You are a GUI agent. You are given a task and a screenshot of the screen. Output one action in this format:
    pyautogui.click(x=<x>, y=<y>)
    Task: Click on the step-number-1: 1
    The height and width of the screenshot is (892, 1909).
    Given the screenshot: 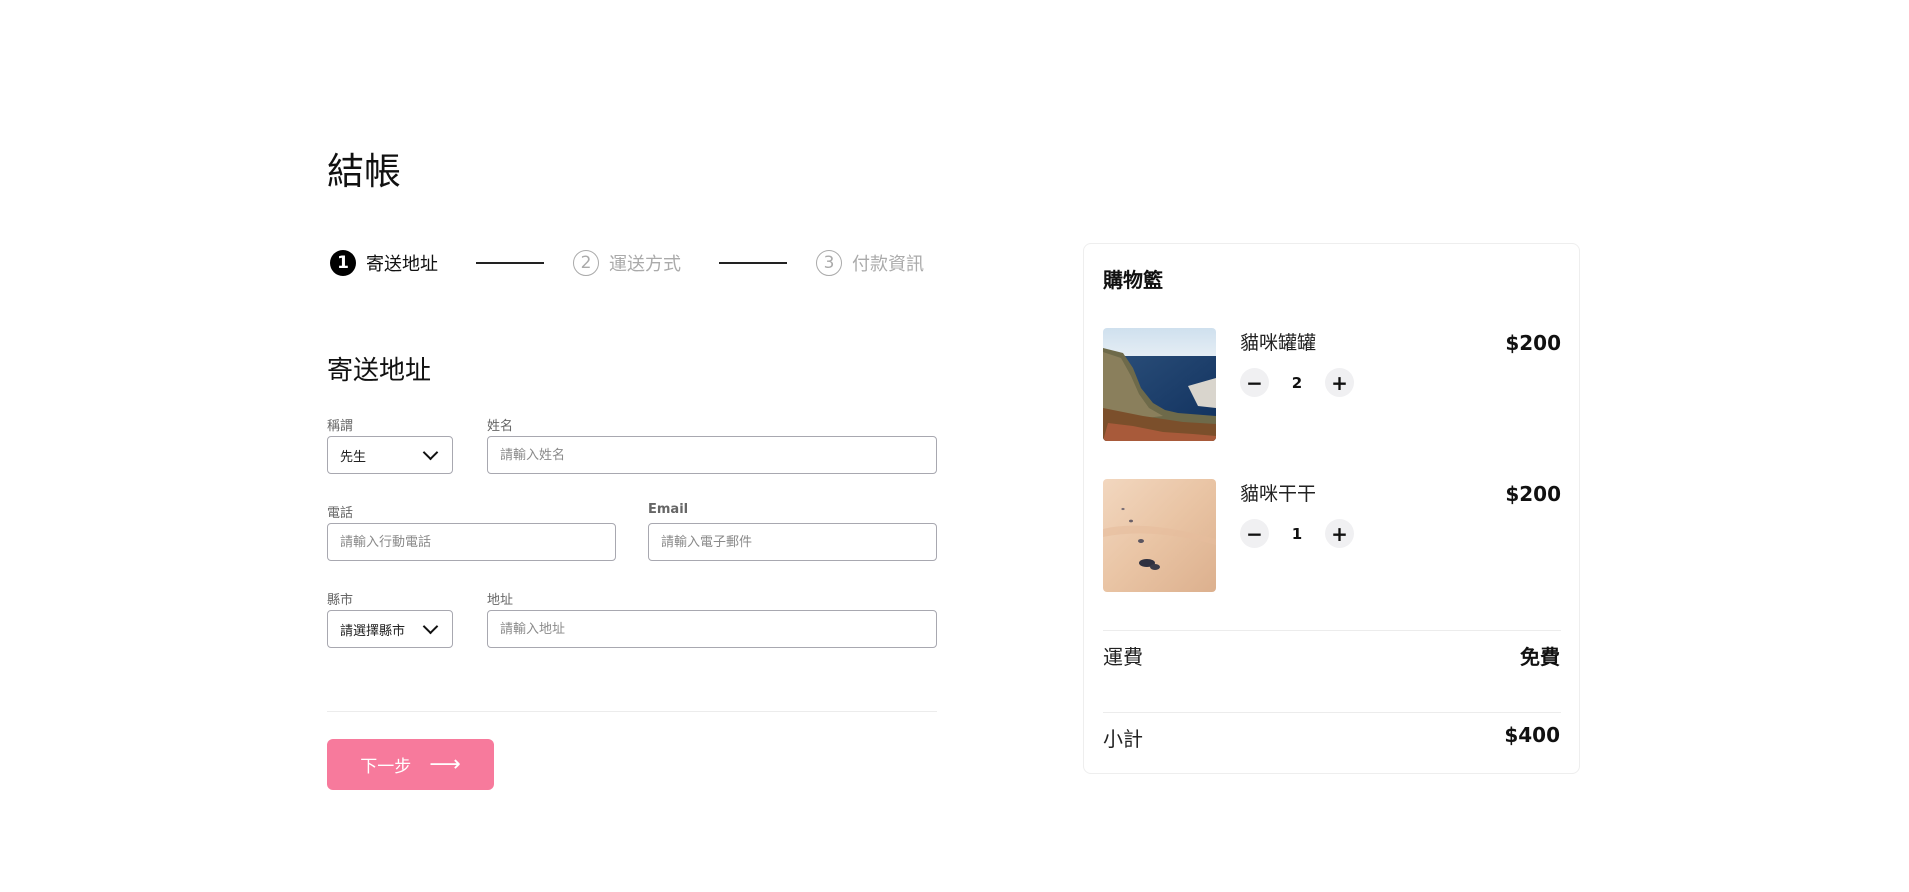 What is the action you would take?
    pyautogui.click(x=343, y=263)
    